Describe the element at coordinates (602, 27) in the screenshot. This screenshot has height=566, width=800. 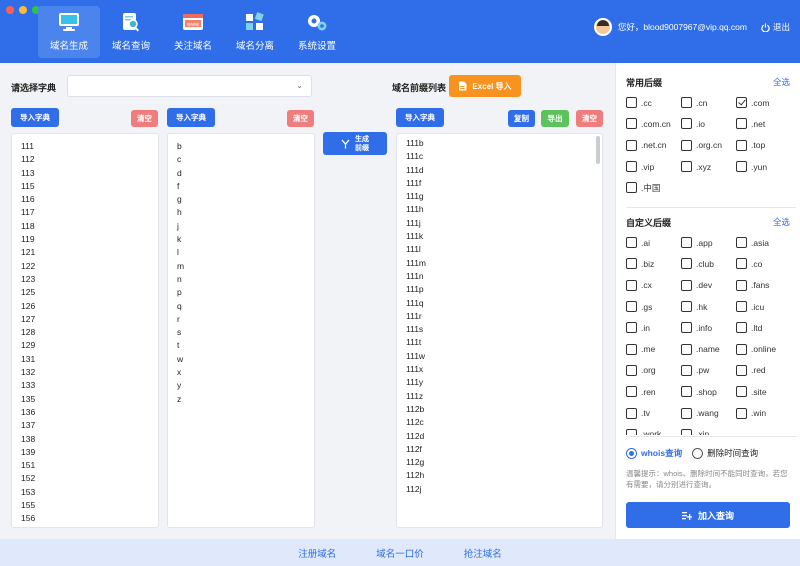
I see `avatar` at that location.